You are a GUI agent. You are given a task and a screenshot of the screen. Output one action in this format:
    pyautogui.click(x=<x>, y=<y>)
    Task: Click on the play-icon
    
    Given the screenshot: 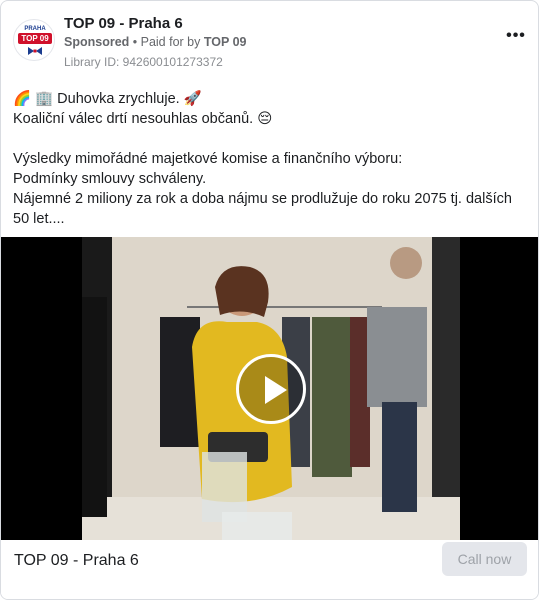 What is the action you would take?
    pyautogui.click(x=271, y=389)
    